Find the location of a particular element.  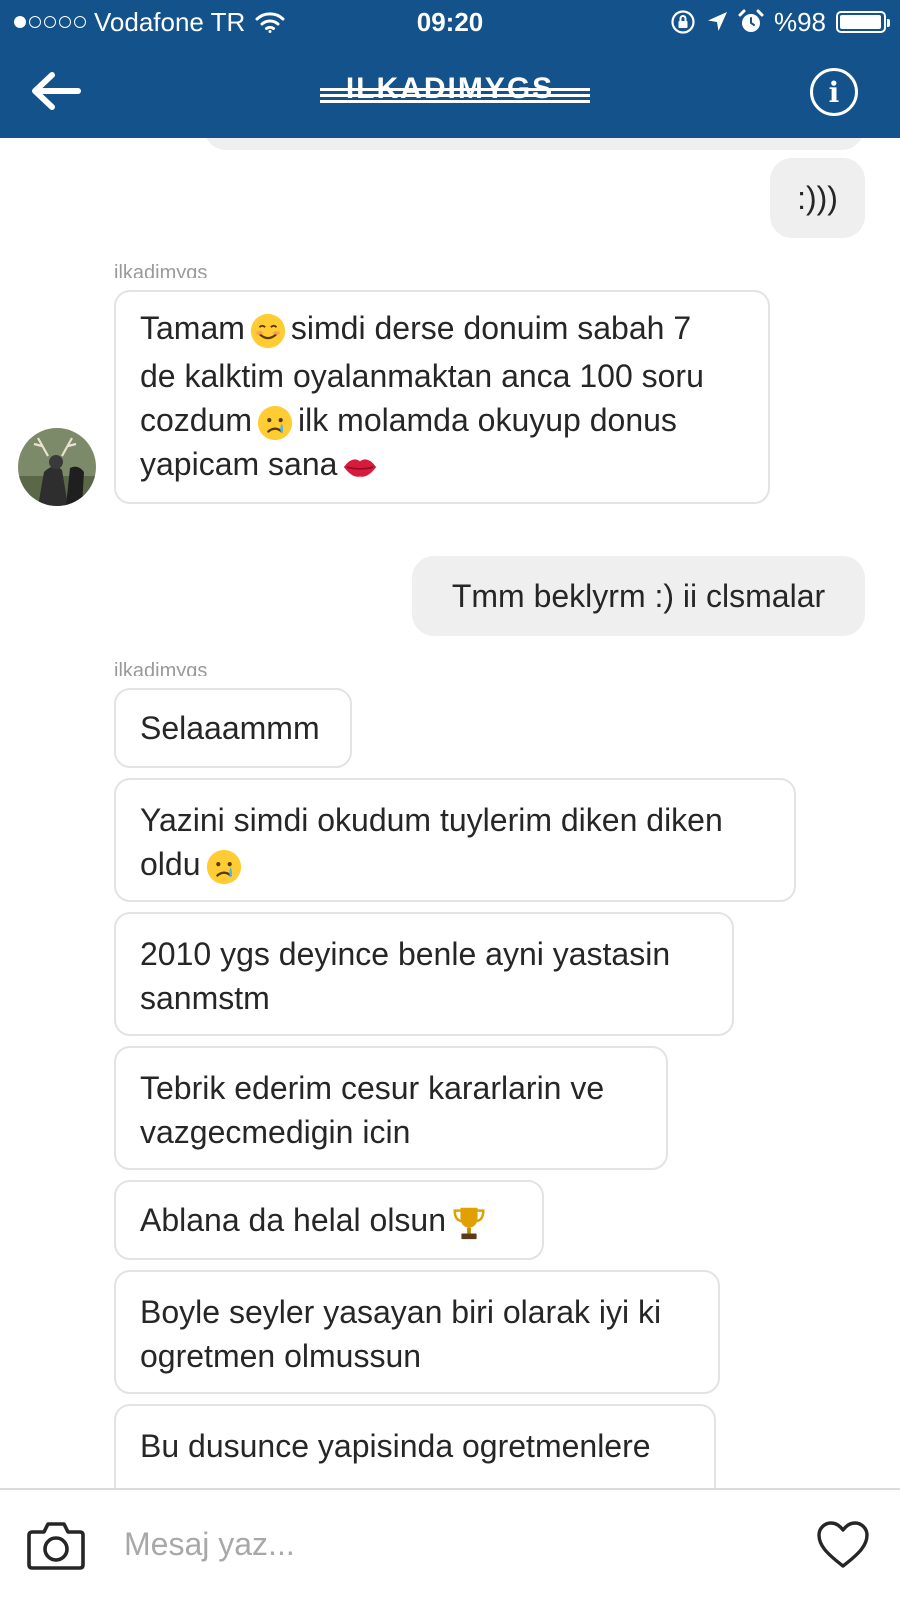

incoming-message: Selaaammm is located at coordinates (233, 728).